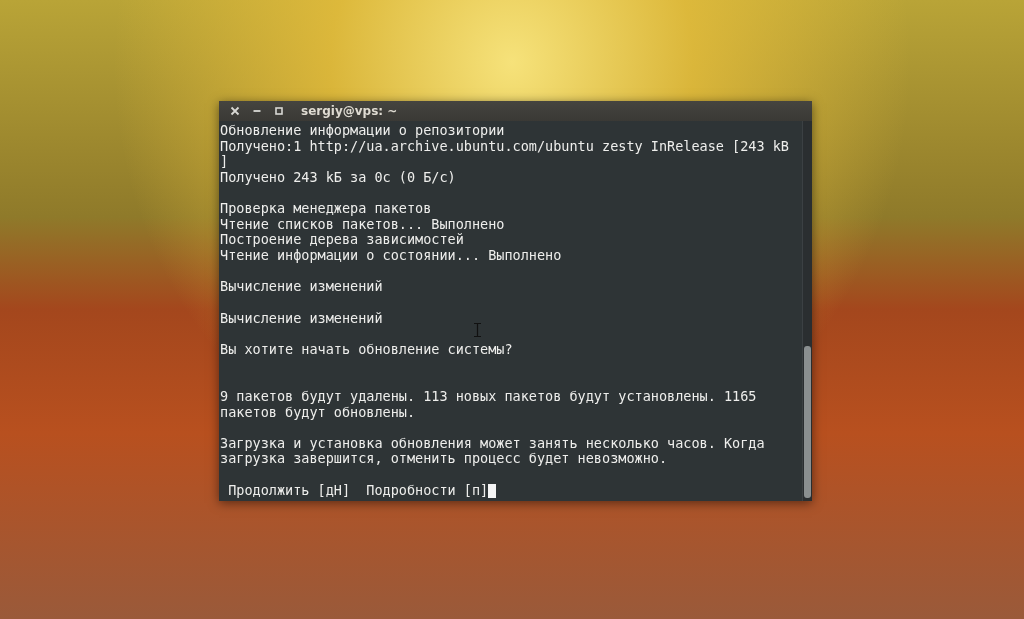 The width and height of the screenshot is (1024, 619). Describe the element at coordinates (492, 490) in the screenshot. I see `block-cursor` at that location.